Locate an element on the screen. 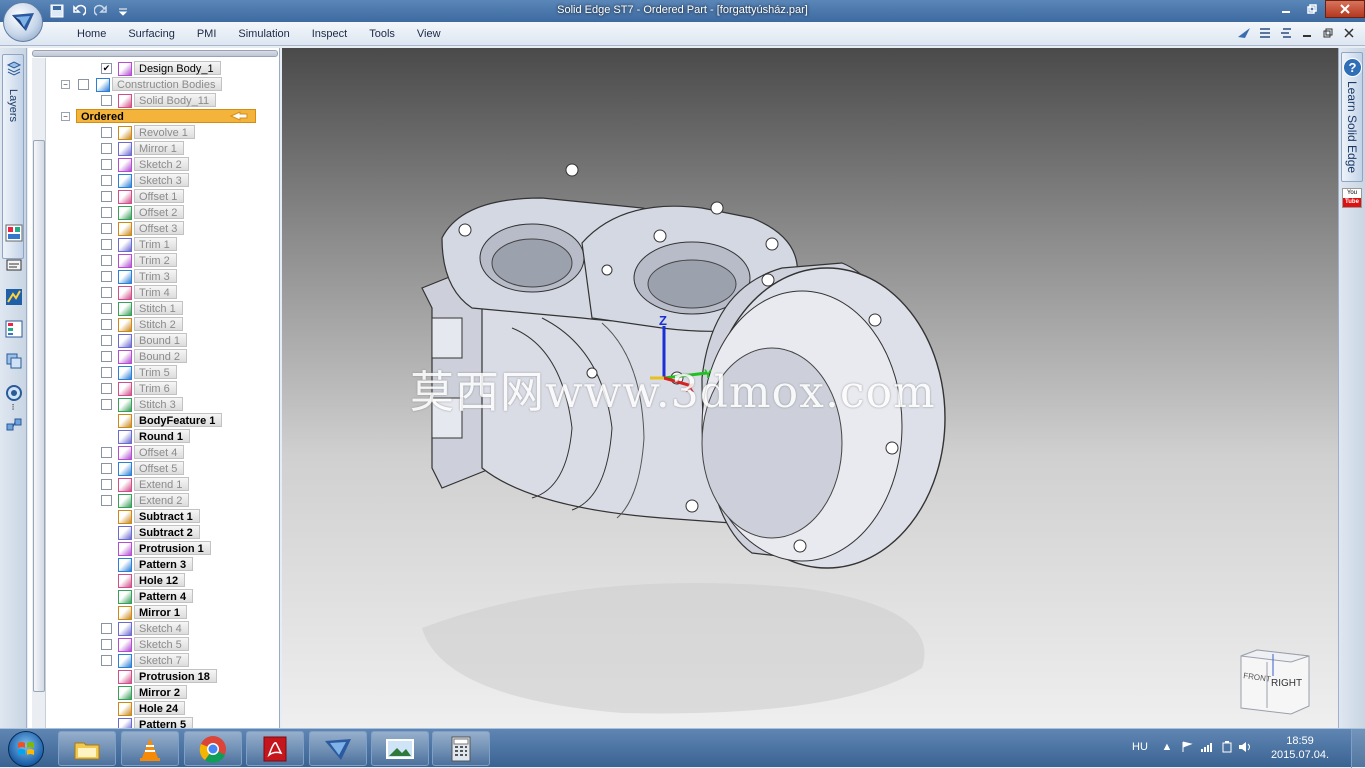 Image resolution: width=1365 pixels, height=768 pixels. taskbar-explorer is located at coordinates (87, 748).